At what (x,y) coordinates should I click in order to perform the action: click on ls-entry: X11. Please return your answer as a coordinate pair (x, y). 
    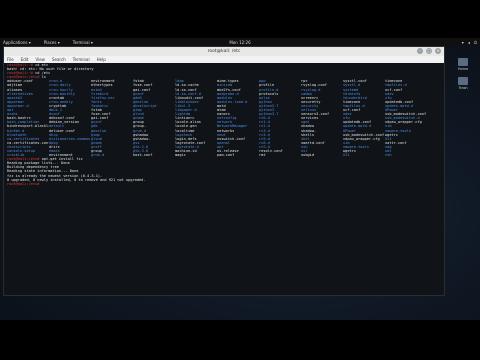
    Looking at the image, I should click on (346, 155).